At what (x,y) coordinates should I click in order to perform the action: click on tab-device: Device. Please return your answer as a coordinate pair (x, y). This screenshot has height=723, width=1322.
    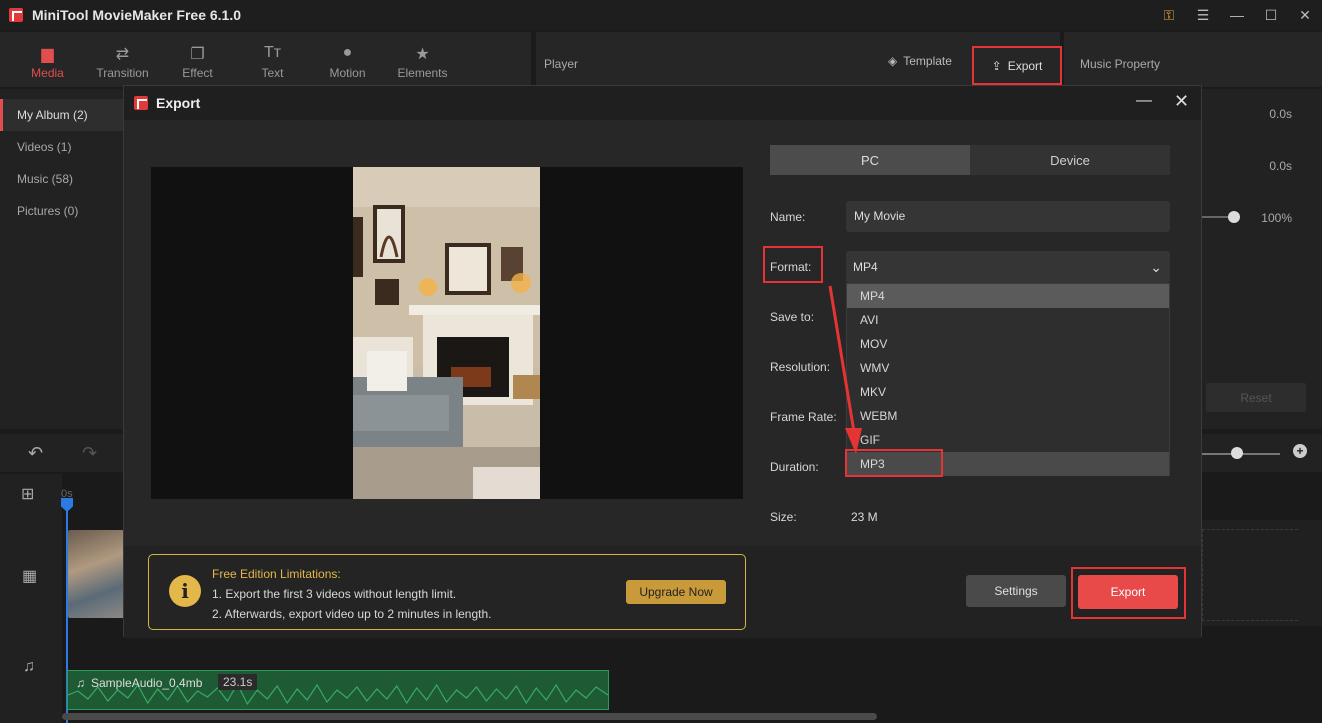
    Looking at the image, I should click on (1070, 160).